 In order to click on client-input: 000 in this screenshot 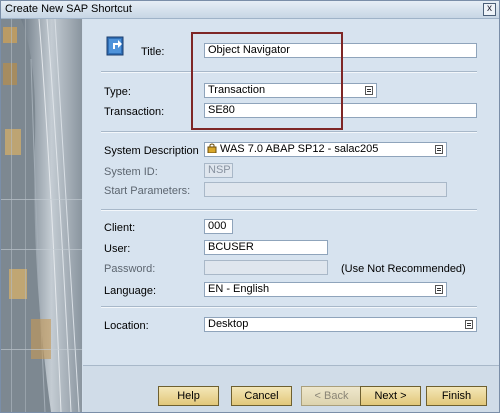, I will do `click(218, 226)`.